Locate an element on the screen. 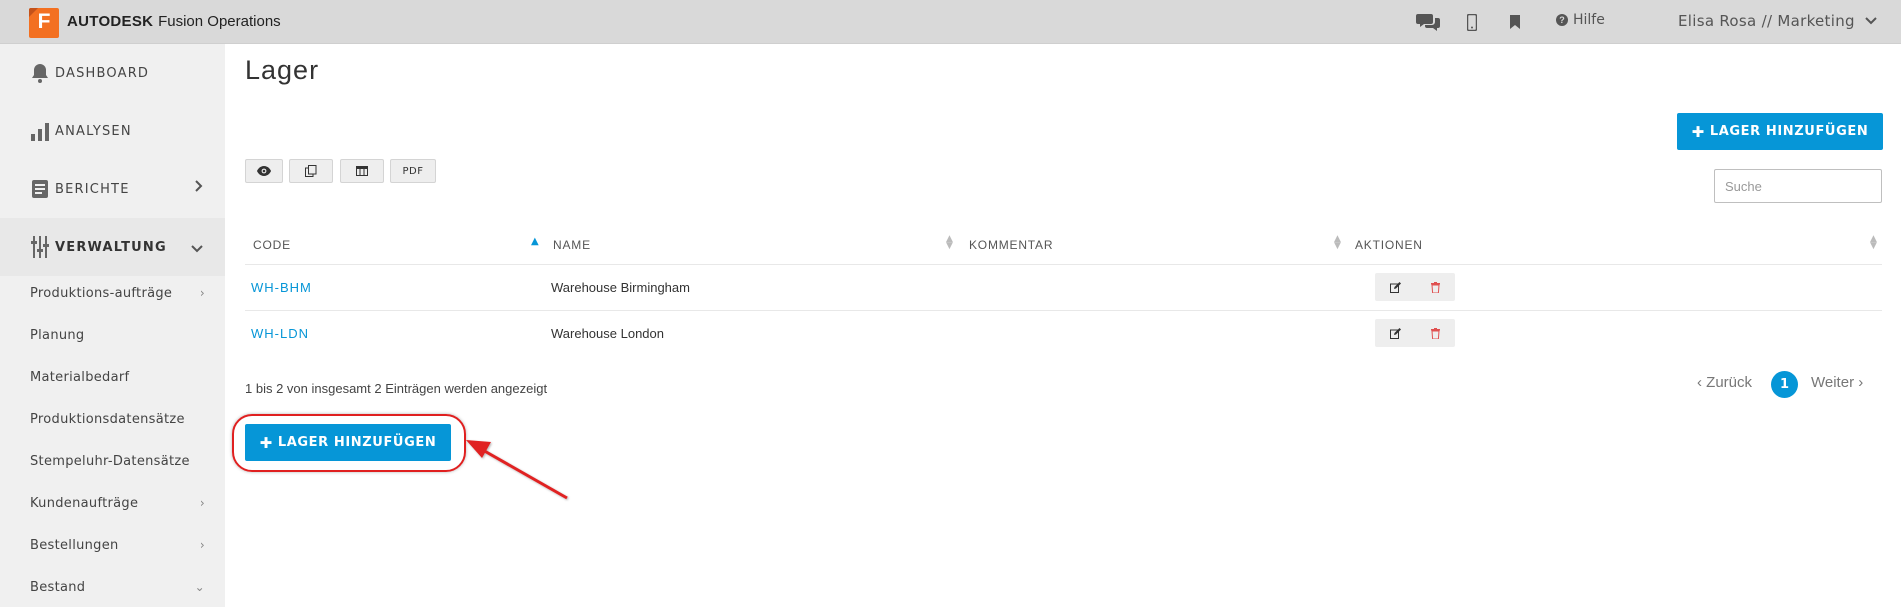 This screenshot has height=607, width=1901. sliders-icon is located at coordinates (40, 247).